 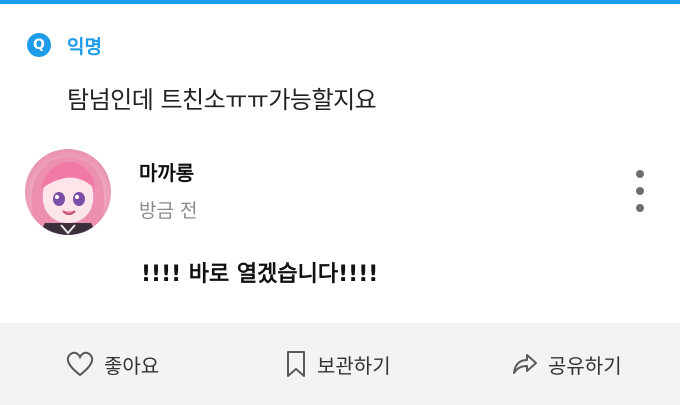 What do you see at coordinates (132, 365) in the screenshot?
I see `like-label: 좋아요` at bounding box center [132, 365].